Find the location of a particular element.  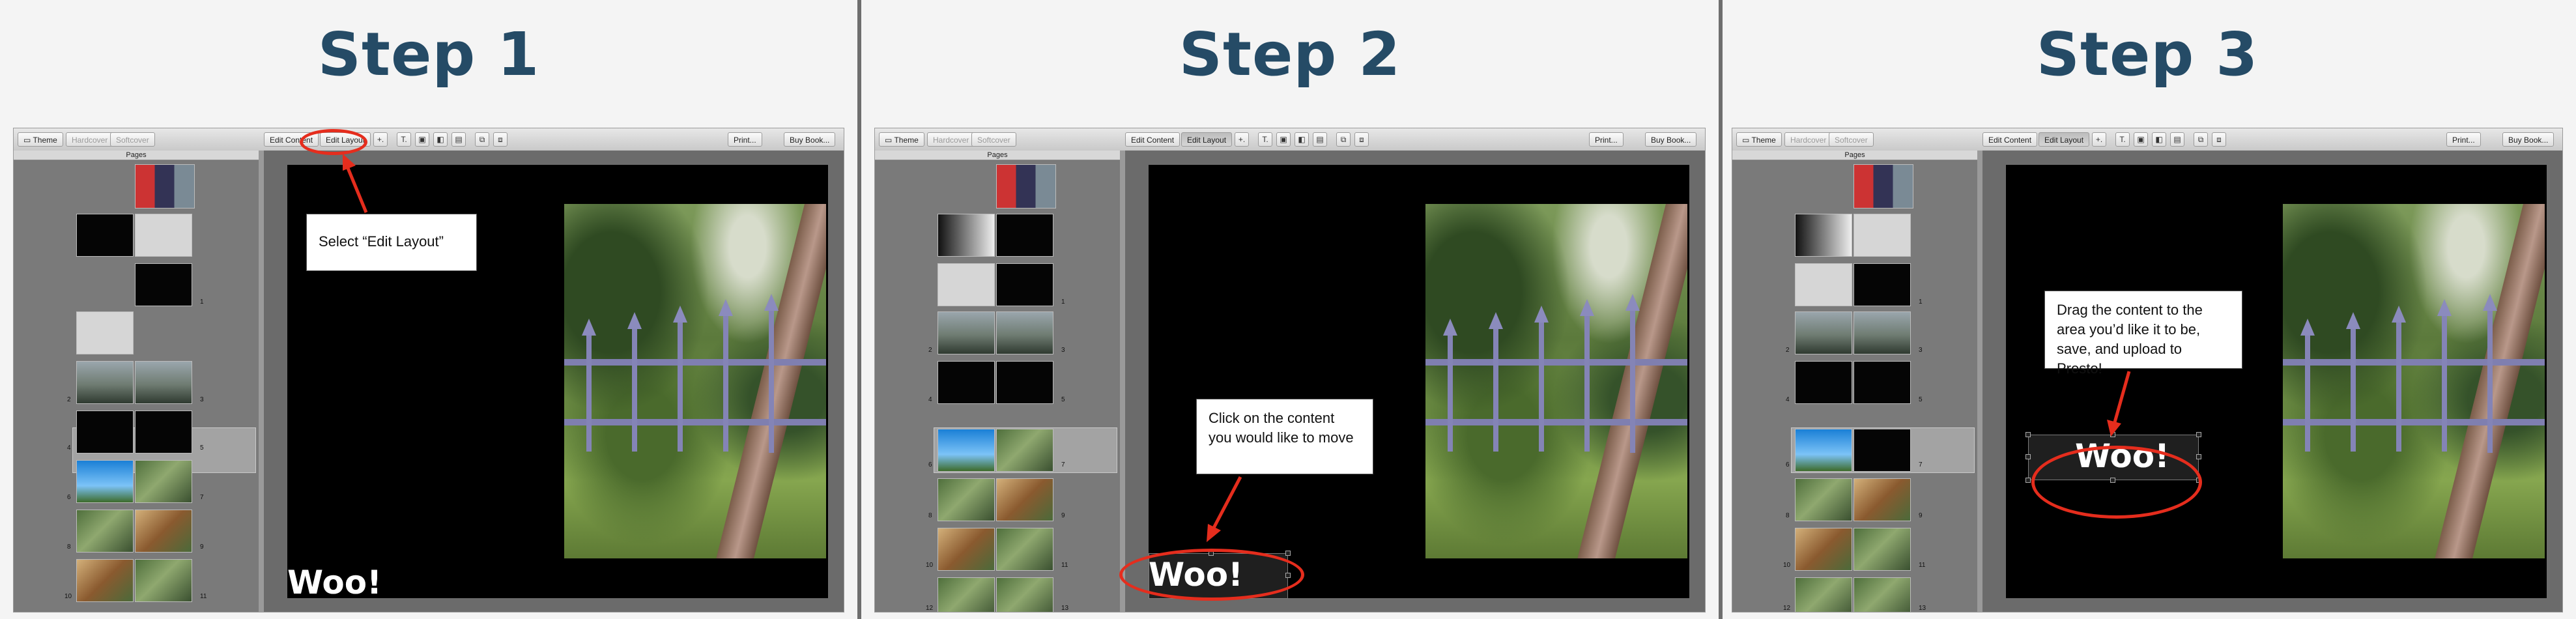

instruction-callout: Select “Edit Layout” is located at coordinates (391, 242).